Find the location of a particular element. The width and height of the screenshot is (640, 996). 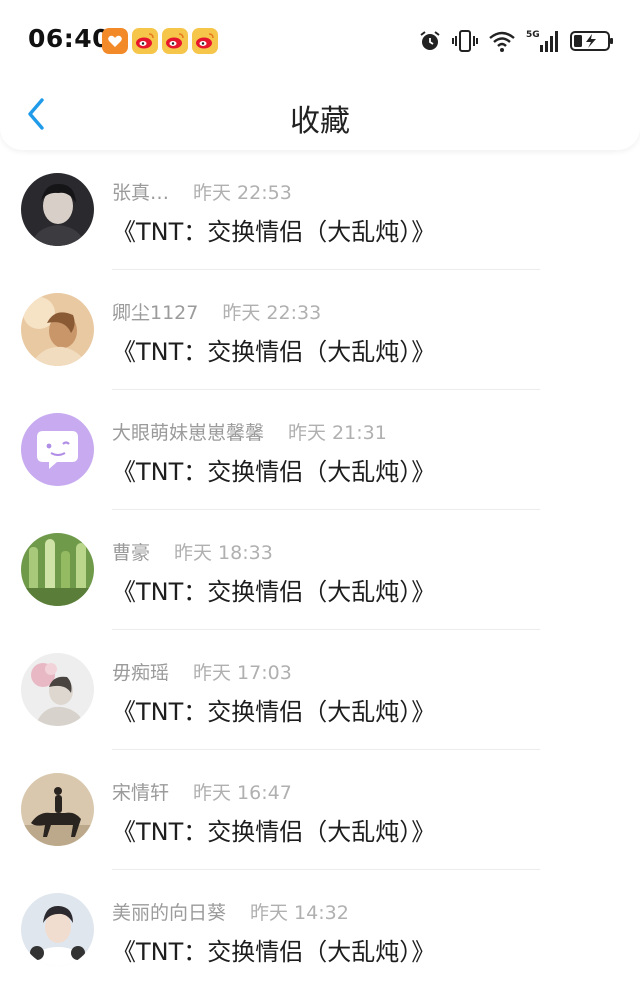

timestamp: 昨天 16:47 is located at coordinates (242, 793).